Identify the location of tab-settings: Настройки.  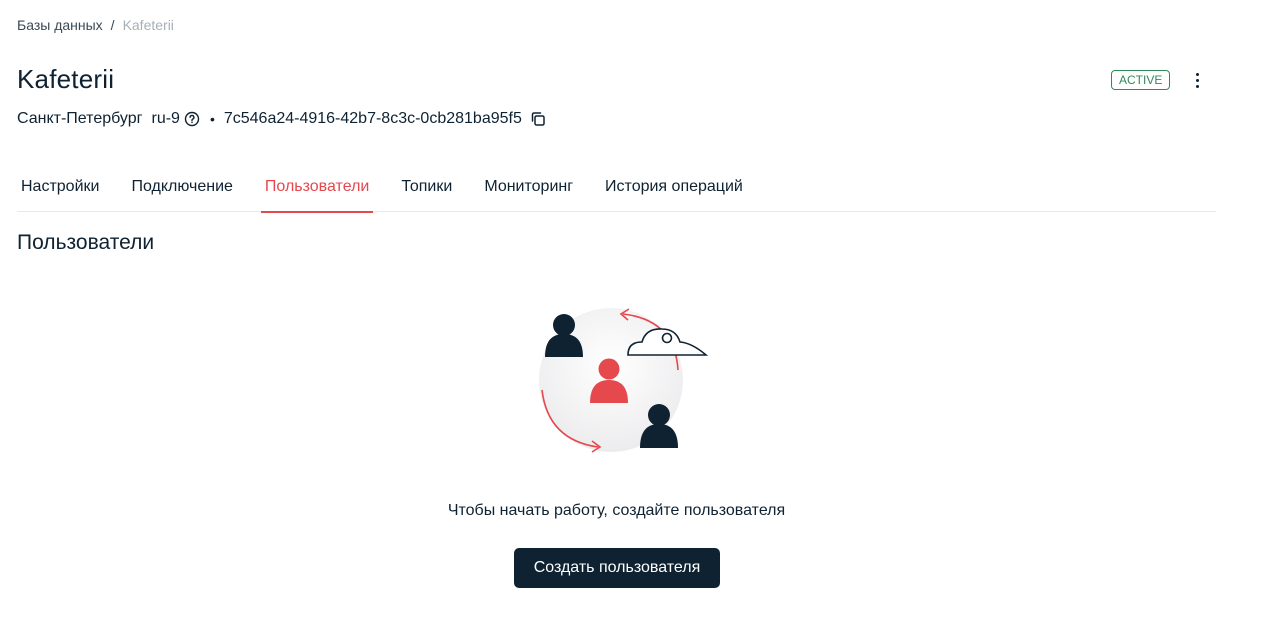
(60, 191).